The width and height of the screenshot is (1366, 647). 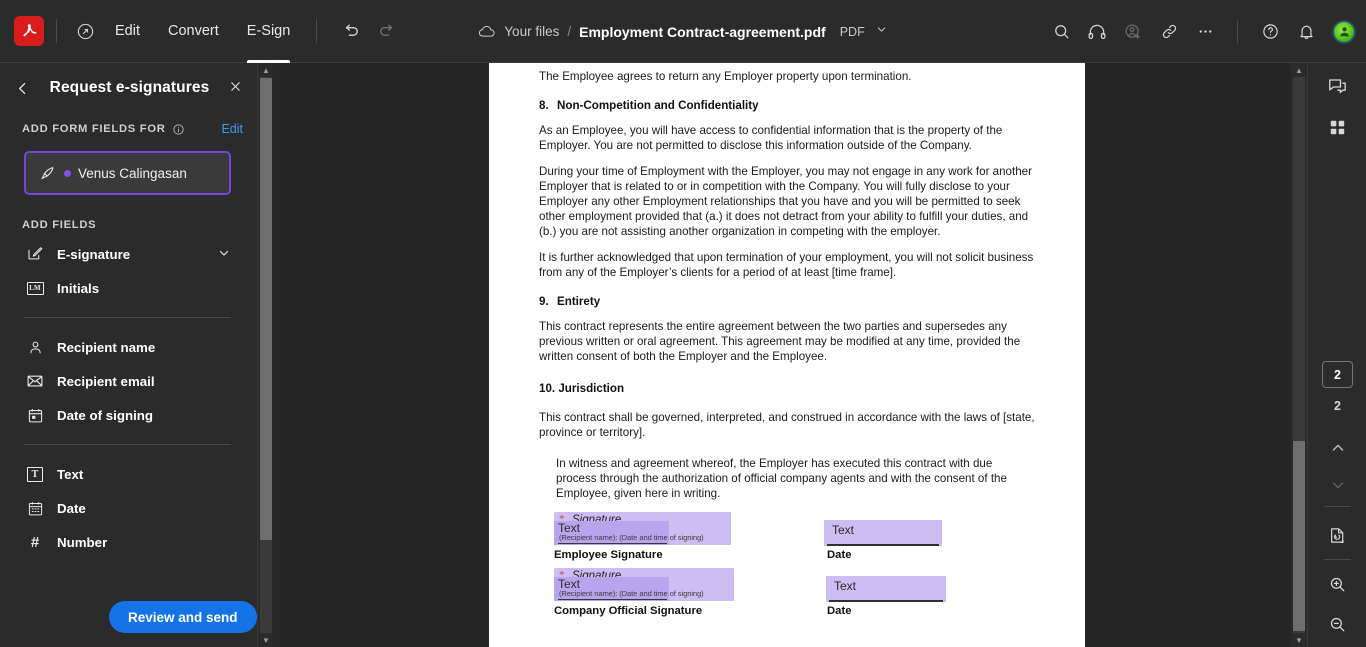 I want to click on field-item-text-label: Text, so click(x=70, y=474).